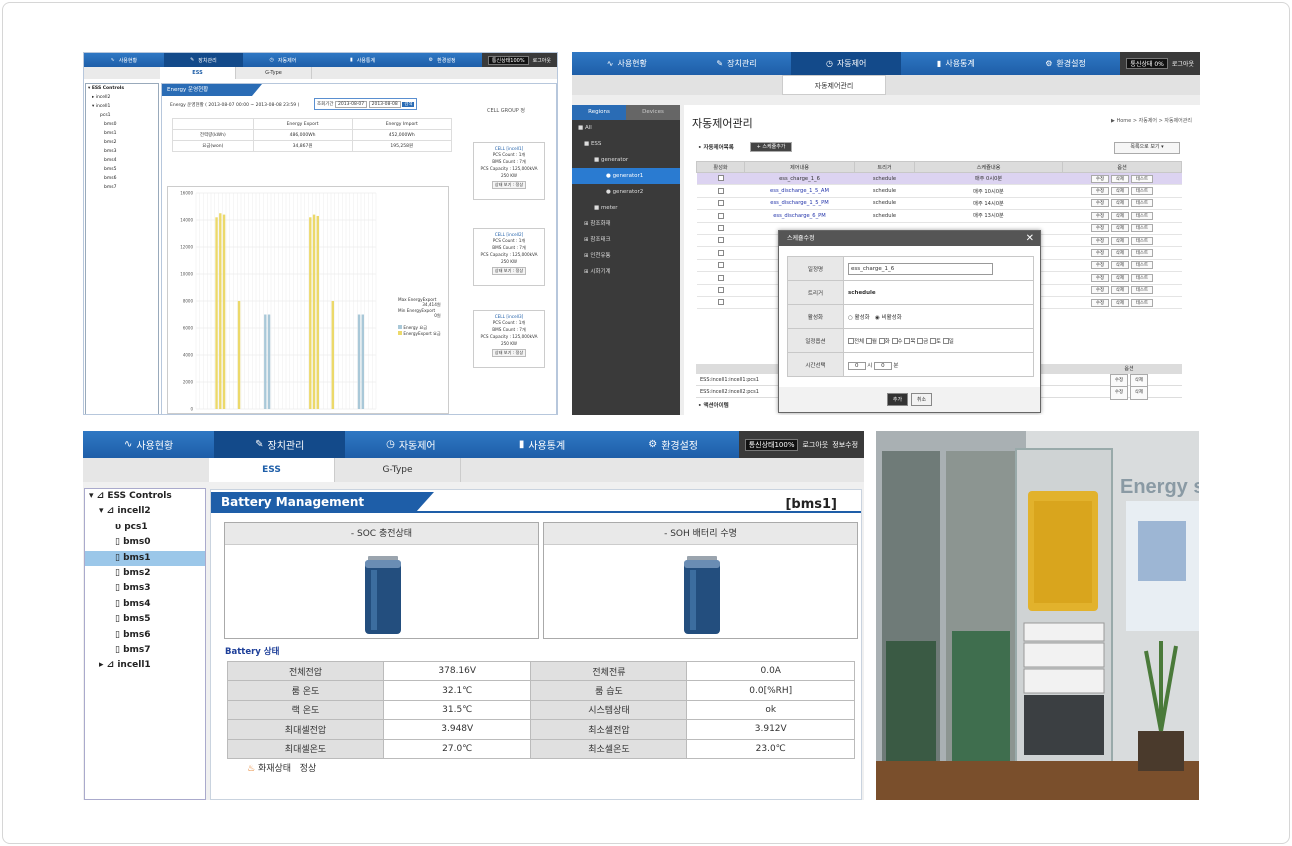 The height and width of the screenshot is (846, 1292). Describe the element at coordinates (897, 399) in the screenshot. I see `save-button: 추가` at that location.